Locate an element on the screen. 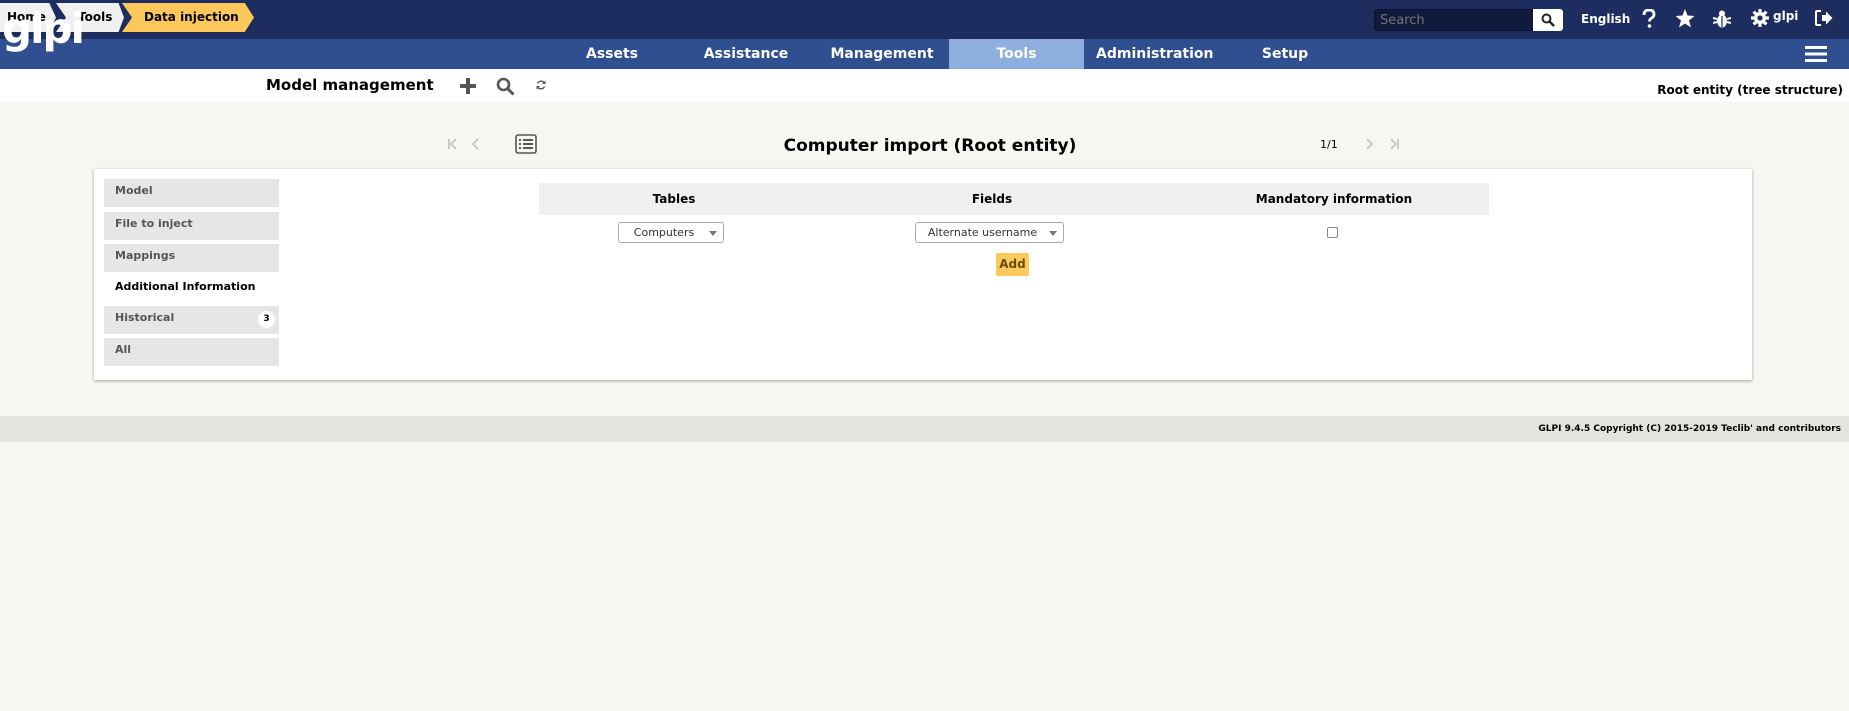 The image size is (1849, 711). menu-administration: Administration is located at coordinates (1154, 54).